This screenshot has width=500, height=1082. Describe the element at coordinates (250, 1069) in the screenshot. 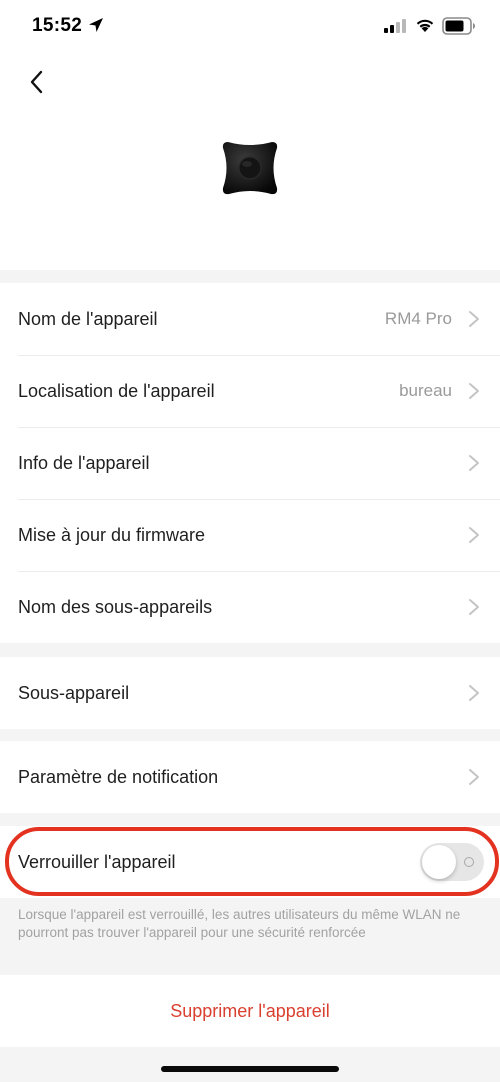

I see `home-indicator` at that location.